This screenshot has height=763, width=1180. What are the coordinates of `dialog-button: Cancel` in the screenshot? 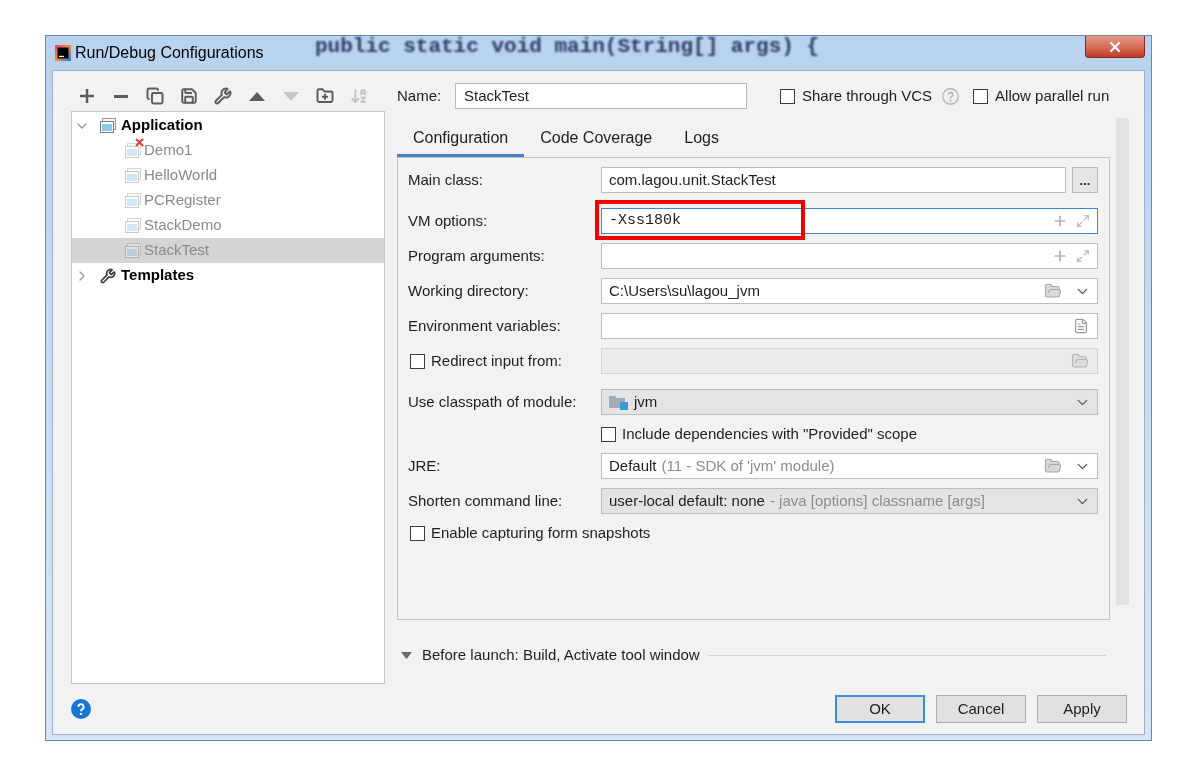 It's located at (981, 709).